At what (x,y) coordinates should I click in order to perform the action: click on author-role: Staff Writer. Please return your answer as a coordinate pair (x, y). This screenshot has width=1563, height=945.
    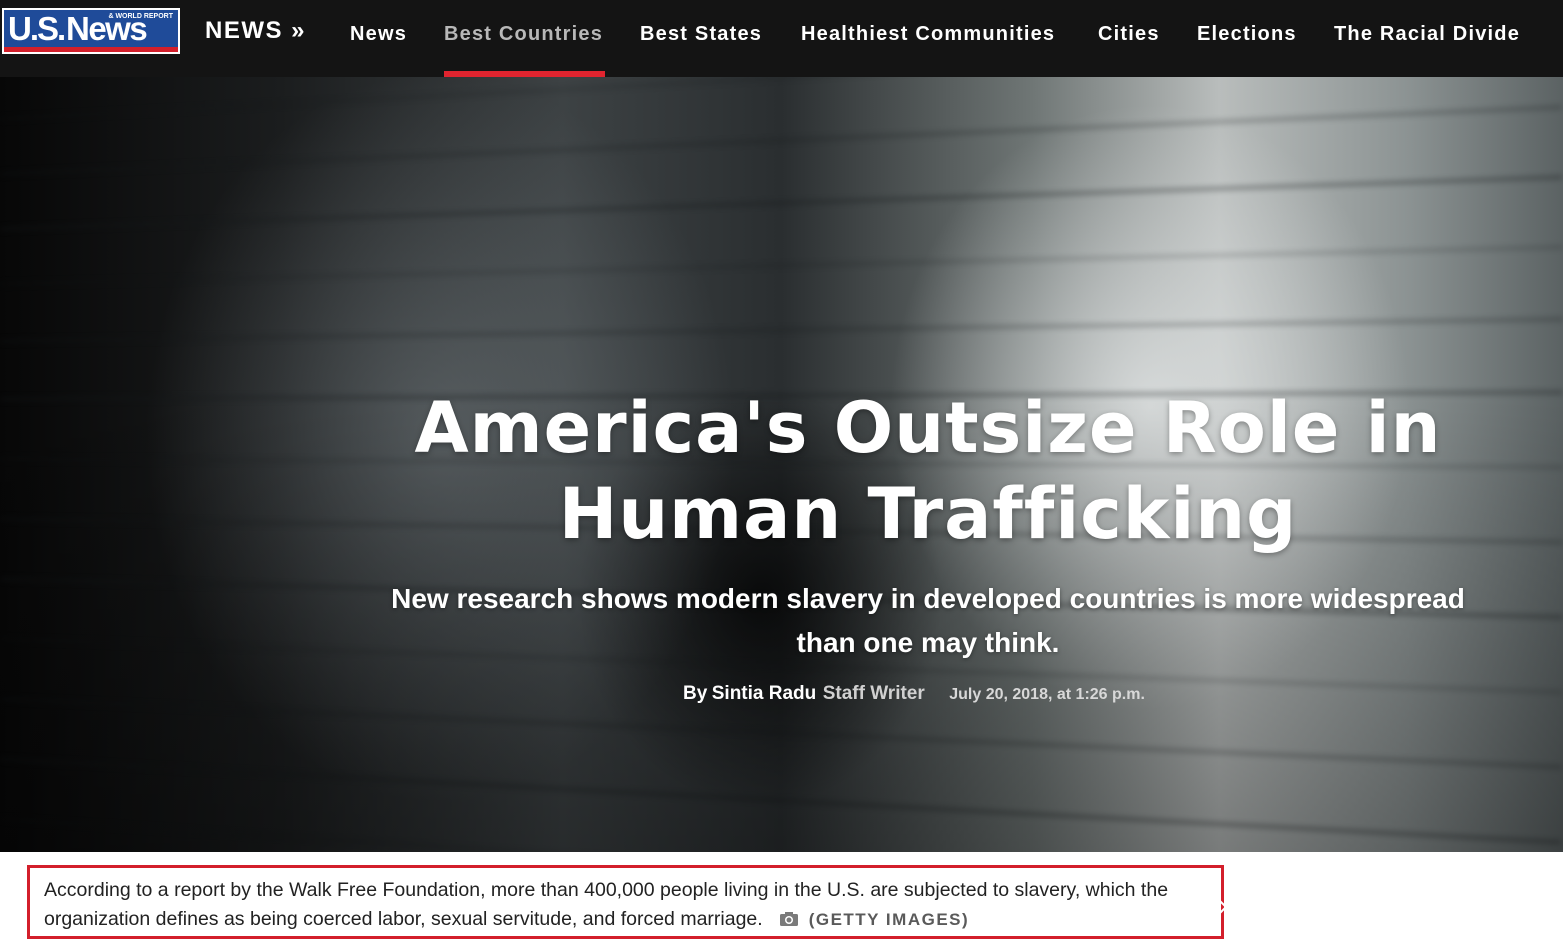
    Looking at the image, I should click on (873, 693).